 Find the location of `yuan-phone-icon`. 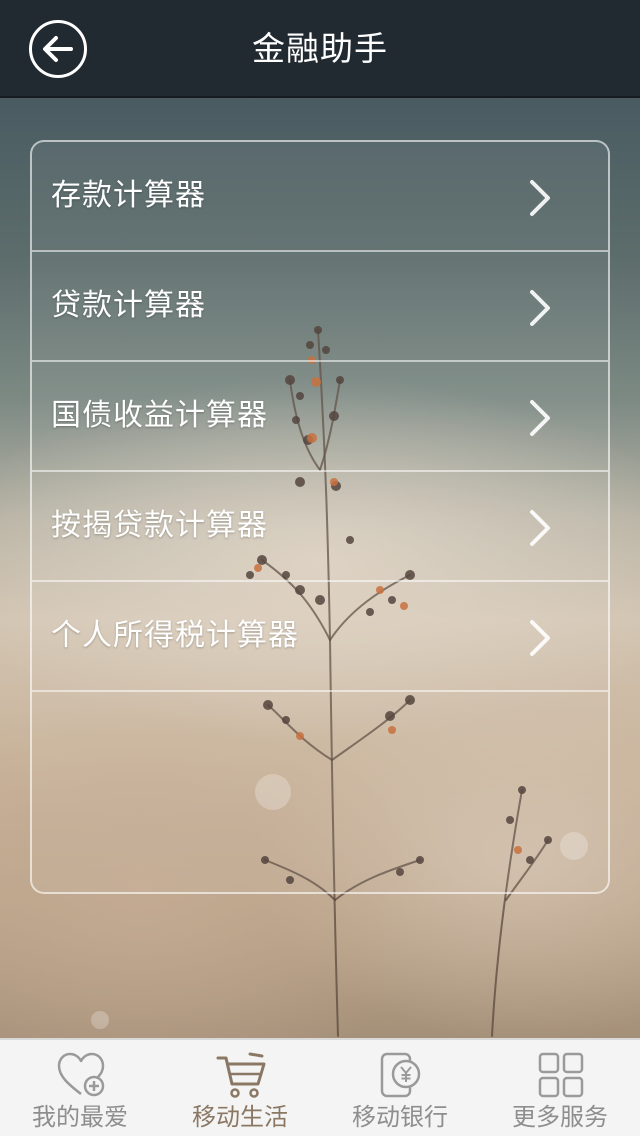

yuan-phone-icon is located at coordinates (400, 1075).